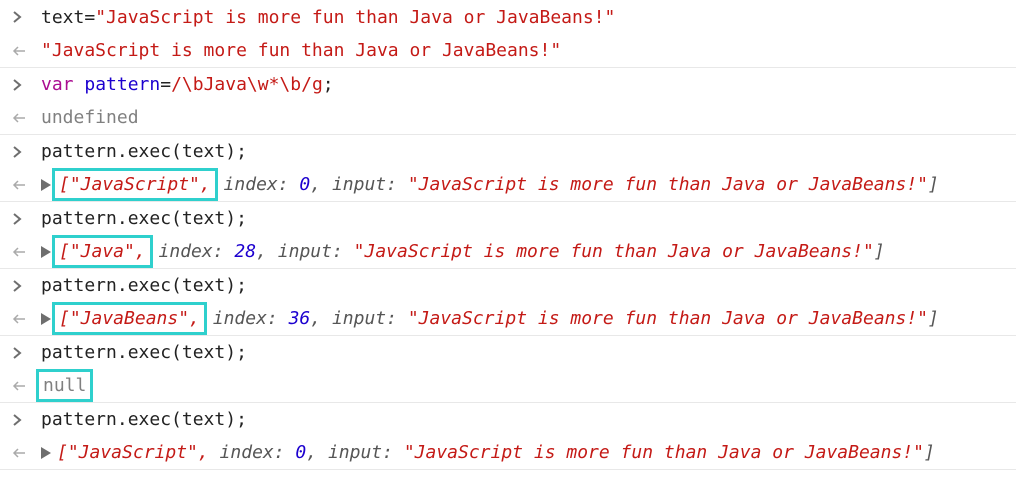 The height and width of the screenshot is (478, 1016). Describe the element at coordinates (133, 452) in the screenshot. I see `match-value: ["JavaScript",` at that location.